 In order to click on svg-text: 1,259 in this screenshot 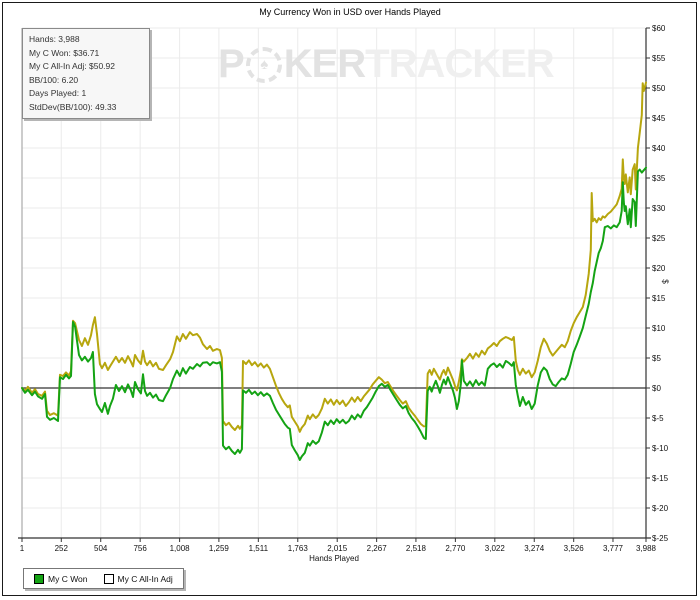, I will do `click(219, 548)`.